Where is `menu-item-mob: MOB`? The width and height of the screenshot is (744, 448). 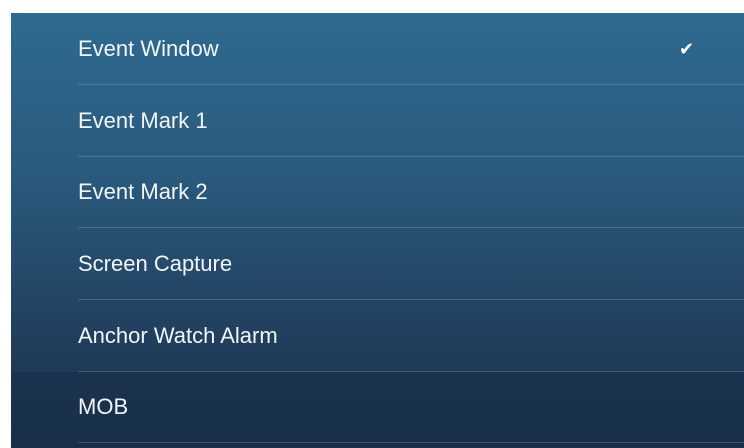
menu-item-mob: MOB is located at coordinates (411, 407).